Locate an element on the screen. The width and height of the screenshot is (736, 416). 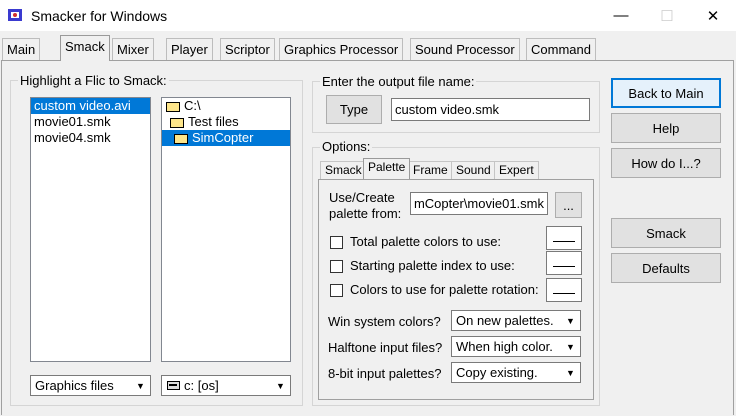
start-index-label: Starting palette index to use: is located at coordinates (432, 265).